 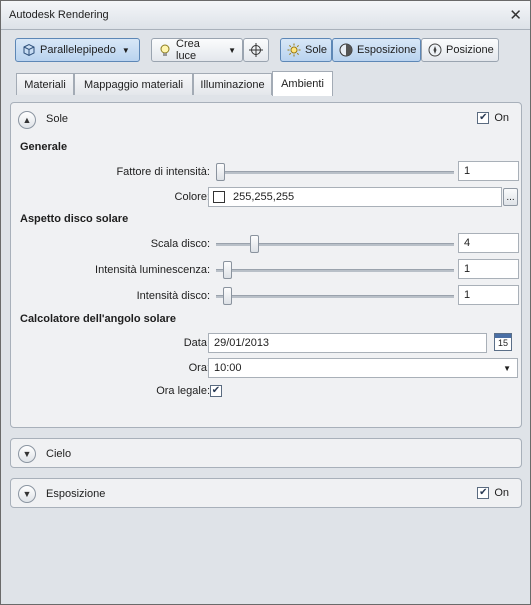 I want to click on intensity-label: Fattore di intensità:, so click(x=163, y=172).